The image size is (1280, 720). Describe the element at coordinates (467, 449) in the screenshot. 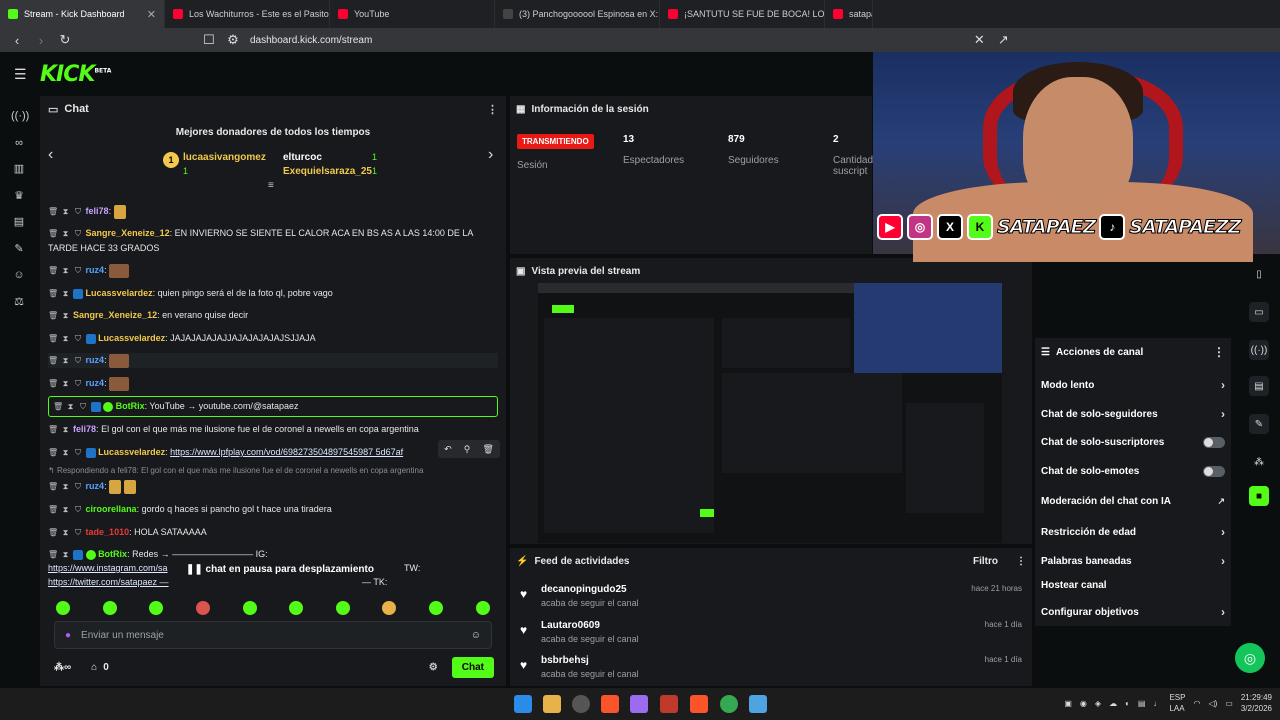

I see `pin-icon: ⚲` at that location.